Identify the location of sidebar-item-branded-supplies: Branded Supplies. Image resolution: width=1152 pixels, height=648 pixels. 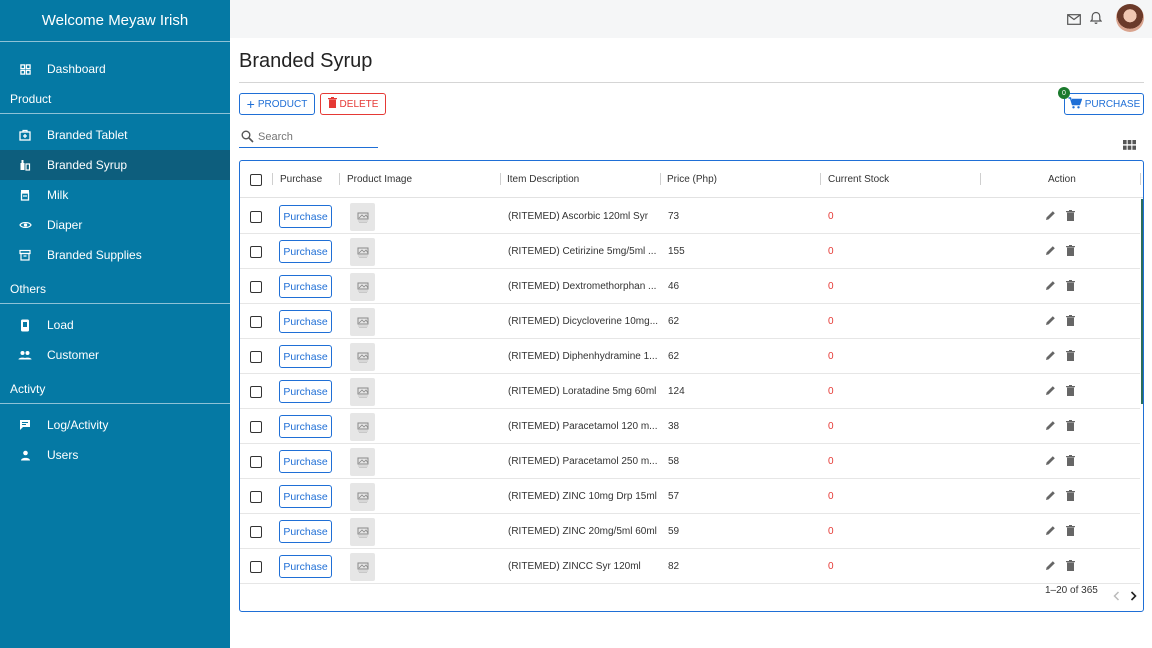
(115, 255).